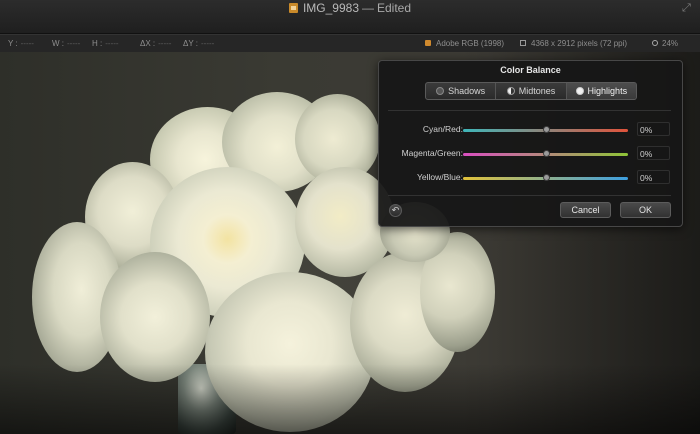 This screenshot has width=700, height=434. I want to click on cyan-red-row: Cyan/Red: 0%, so click(529, 130).